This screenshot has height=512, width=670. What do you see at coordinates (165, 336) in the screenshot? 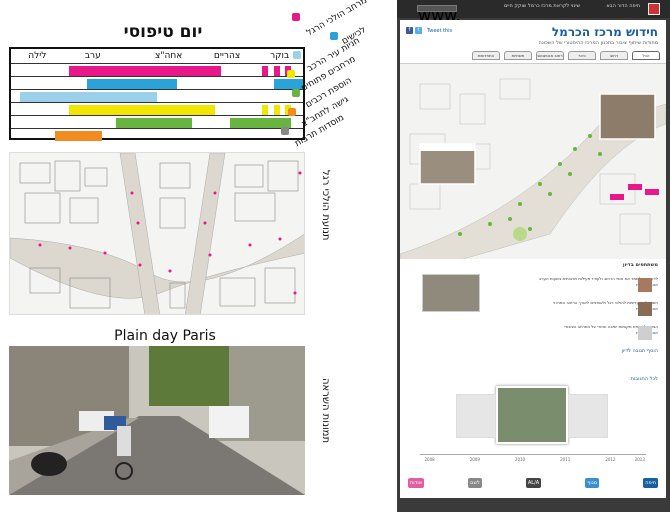
I see `paris-title: Plain day Paris` at bounding box center [165, 336].